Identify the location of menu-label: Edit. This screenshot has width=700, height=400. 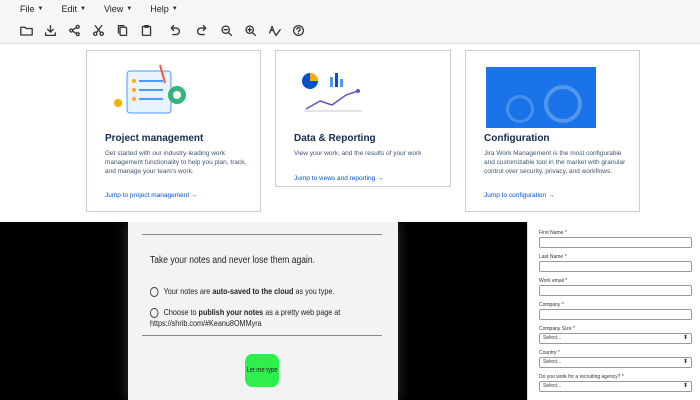
(69, 9).